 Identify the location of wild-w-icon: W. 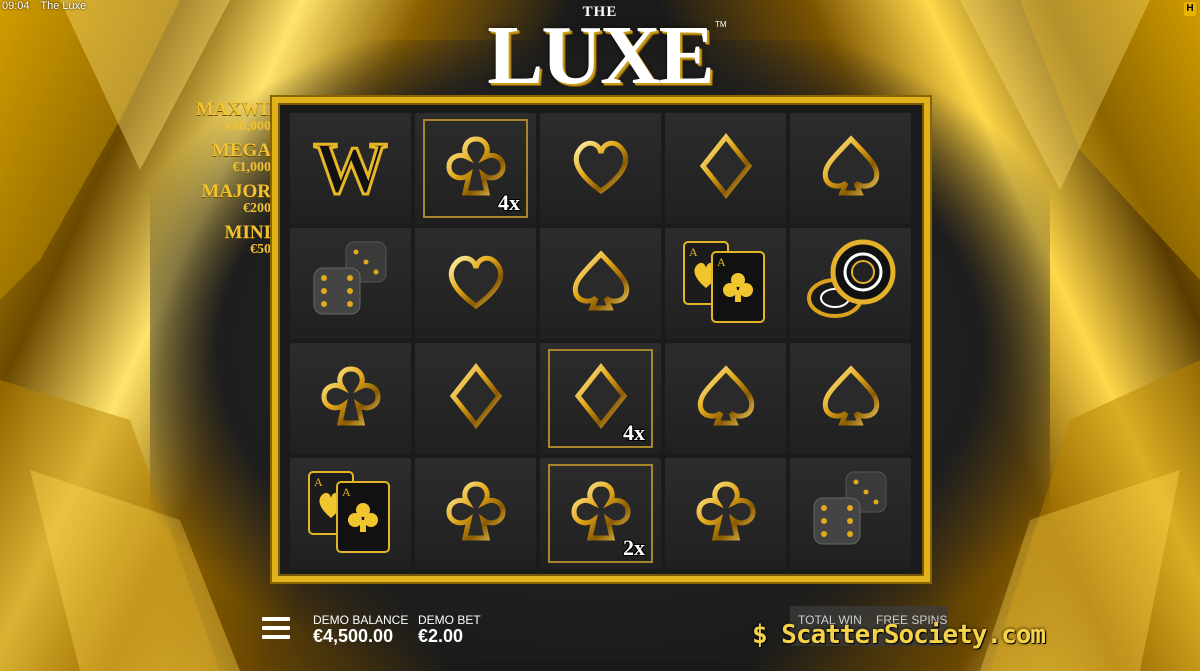
(350, 168).